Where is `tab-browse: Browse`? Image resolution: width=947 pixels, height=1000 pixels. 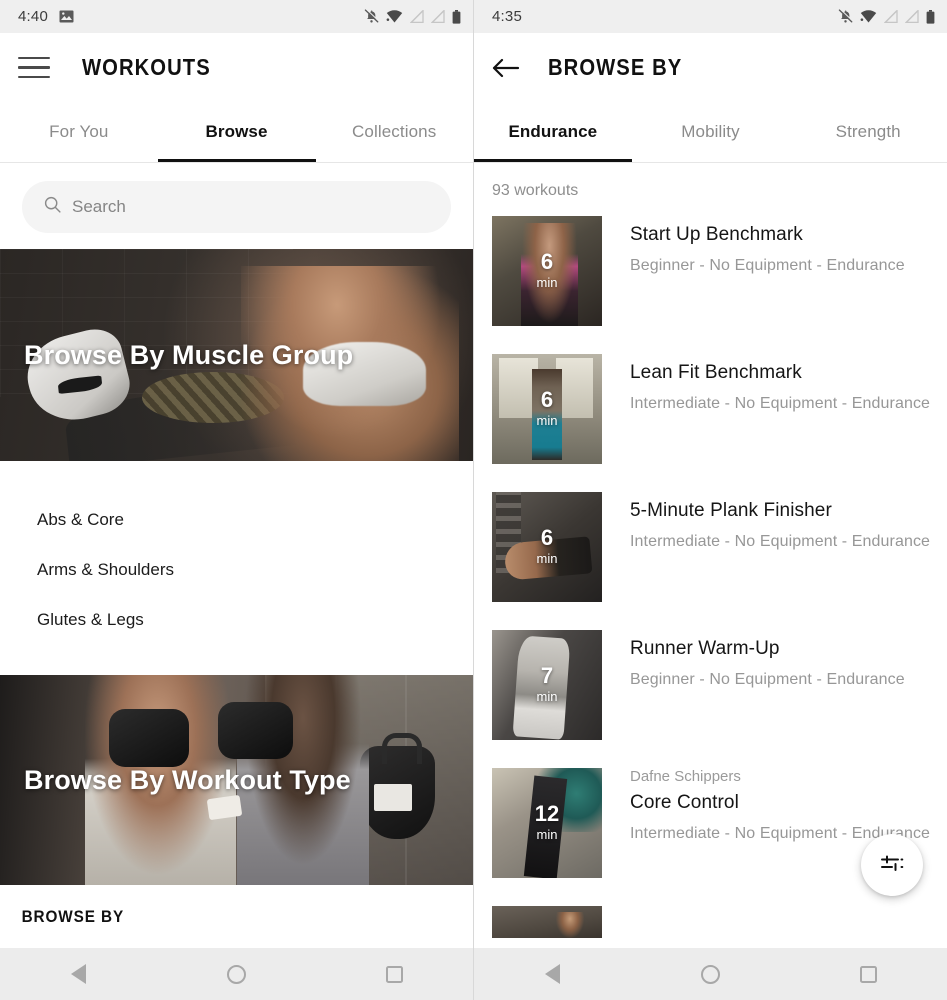 tab-browse: Browse is located at coordinates (237, 132).